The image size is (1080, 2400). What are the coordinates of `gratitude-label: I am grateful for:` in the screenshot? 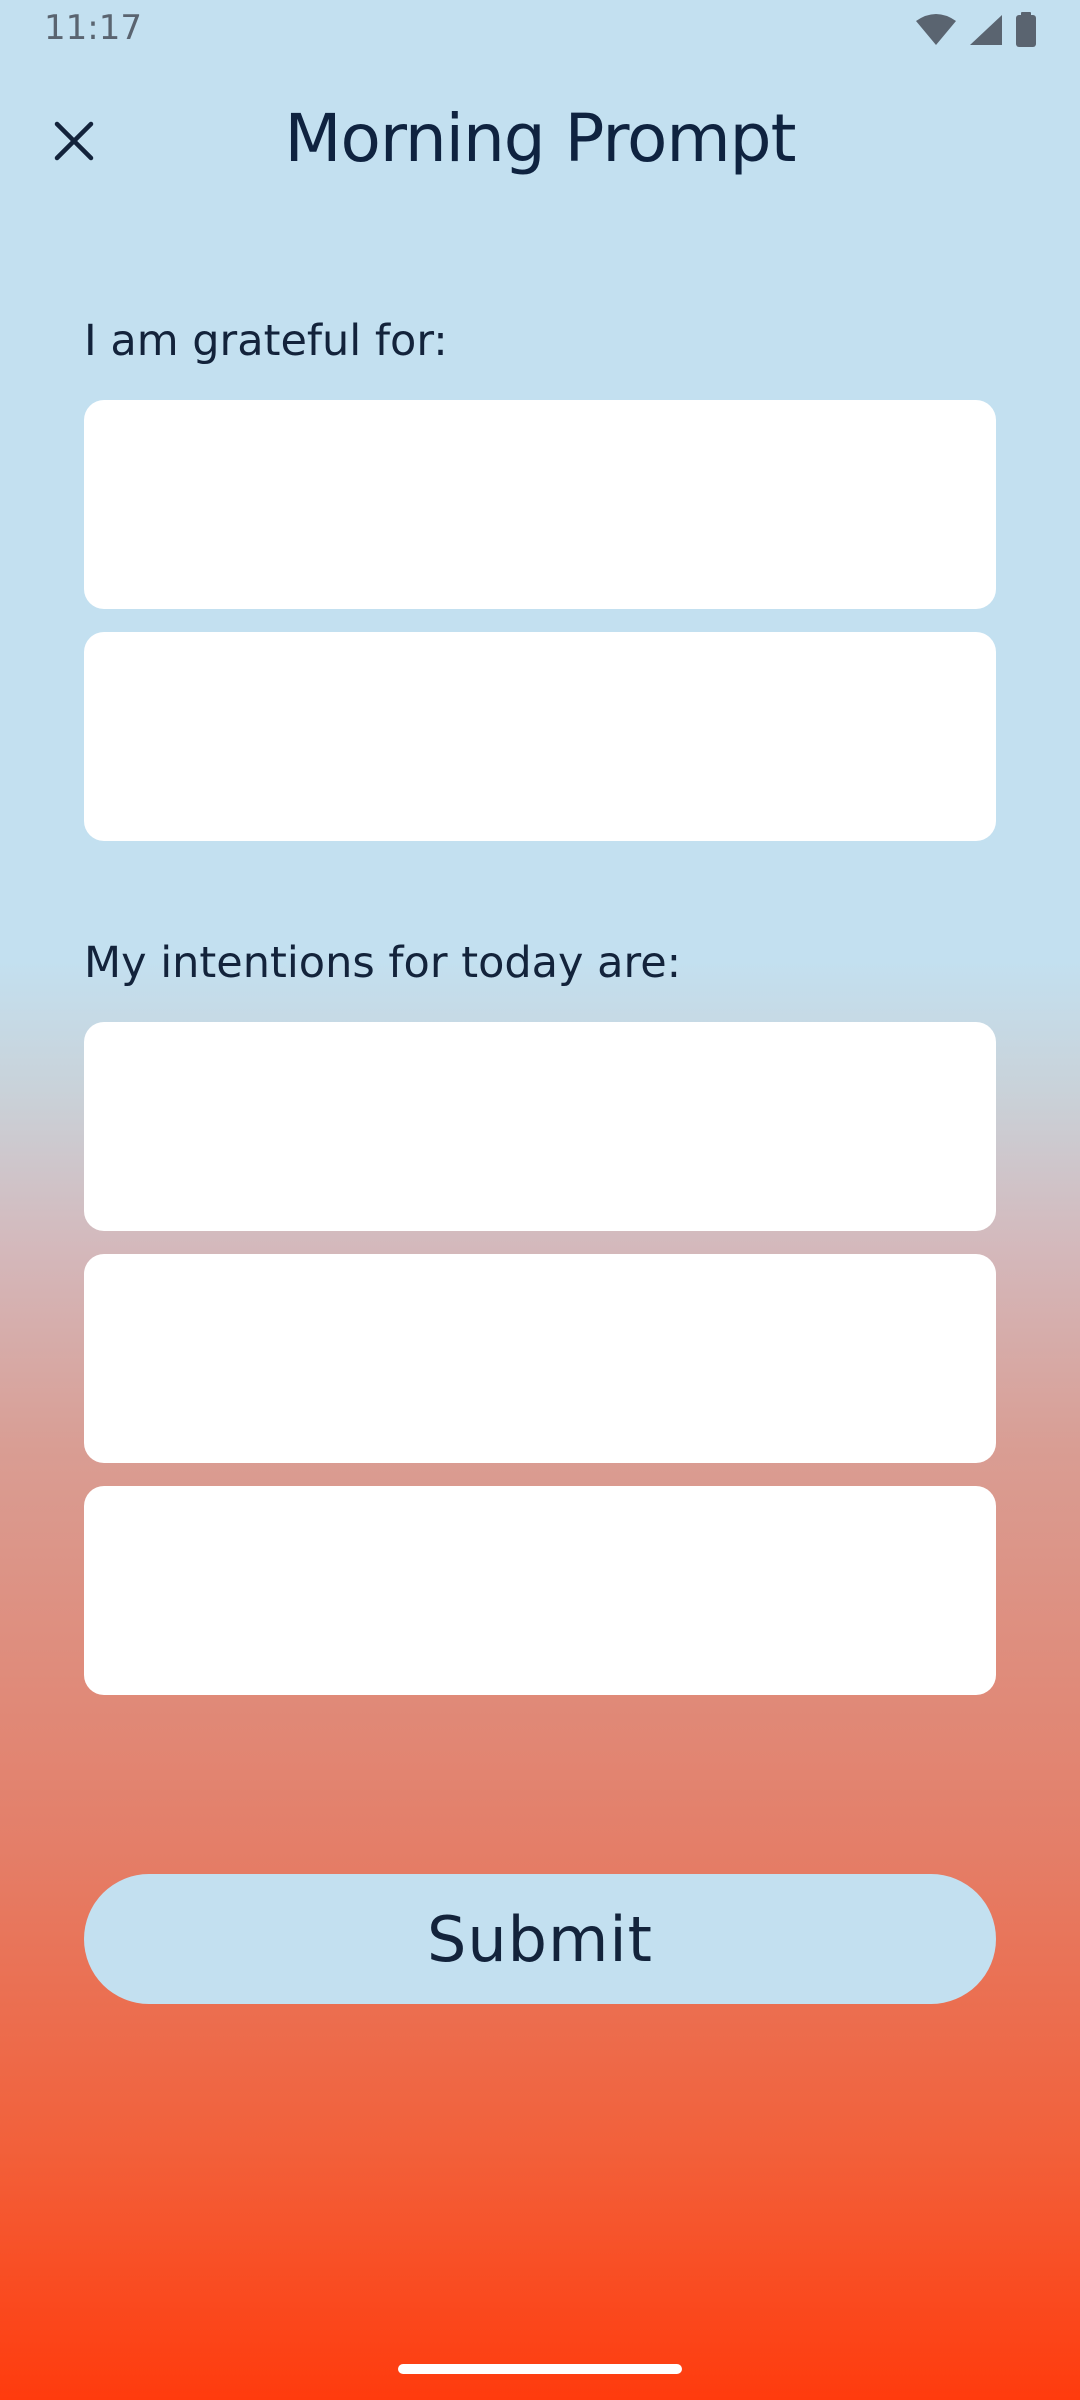 It's located at (266, 341).